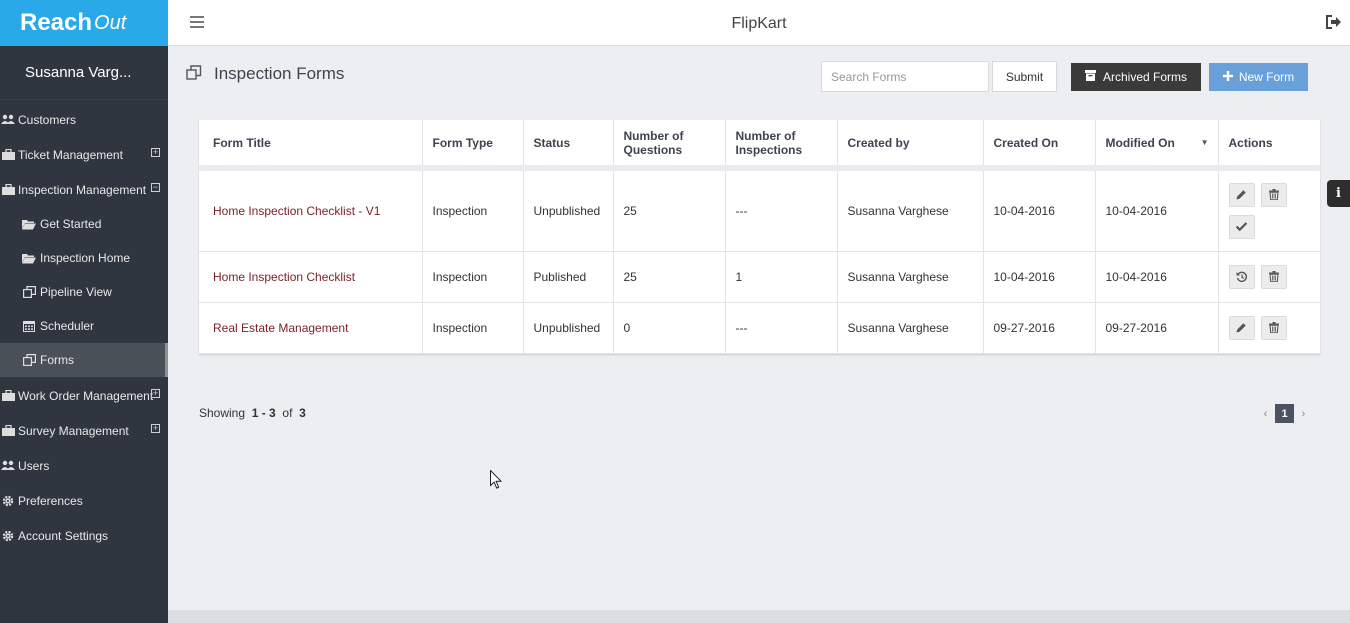 This screenshot has height=623, width=1350. What do you see at coordinates (34, 465) in the screenshot?
I see `sidebar-item-label: Users` at bounding box center [34, 465].